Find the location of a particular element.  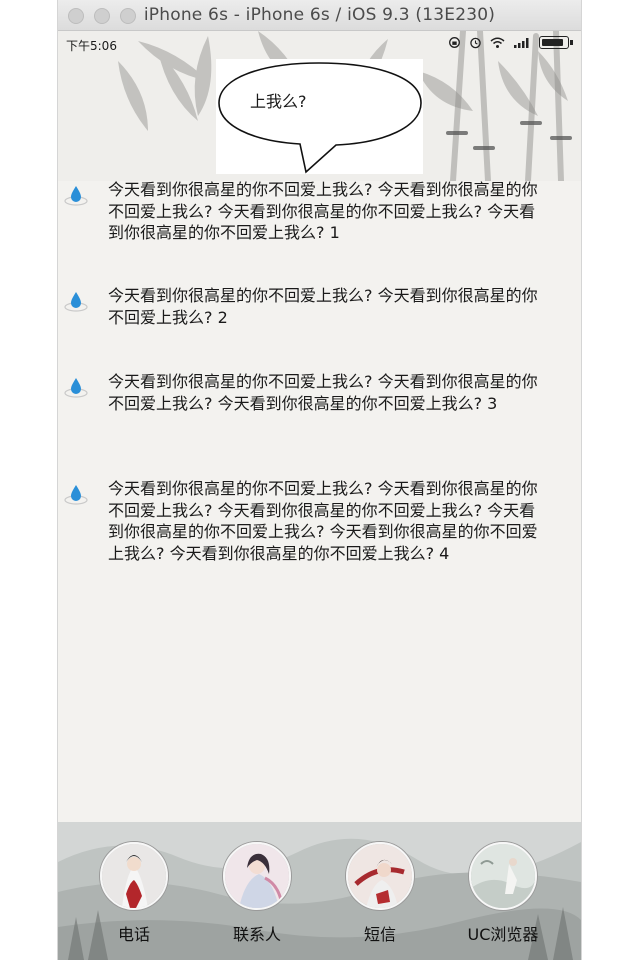

window-controls is located at coordinates (102, 16).